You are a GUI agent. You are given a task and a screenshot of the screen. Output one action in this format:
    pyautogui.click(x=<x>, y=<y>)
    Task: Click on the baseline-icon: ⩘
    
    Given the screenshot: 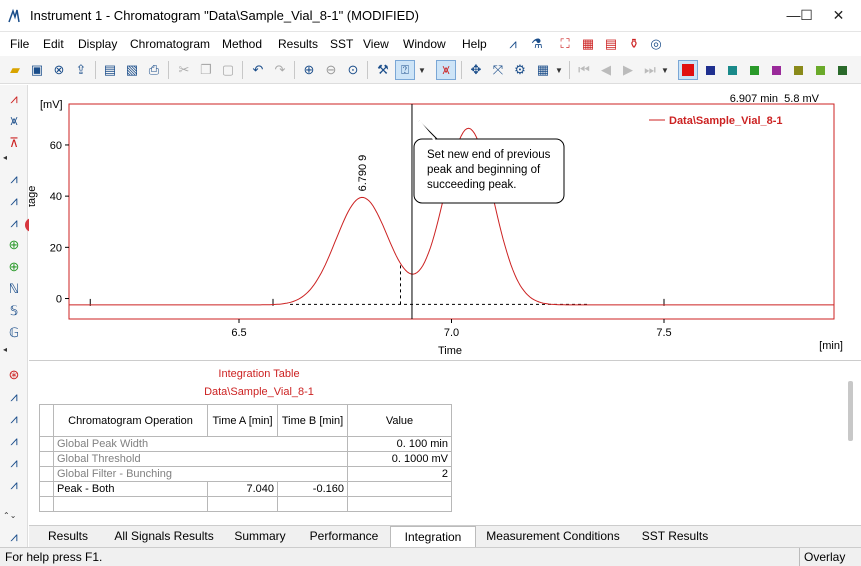 What is the action you would take?
    pyautogui.click(x=14, y=397)
    